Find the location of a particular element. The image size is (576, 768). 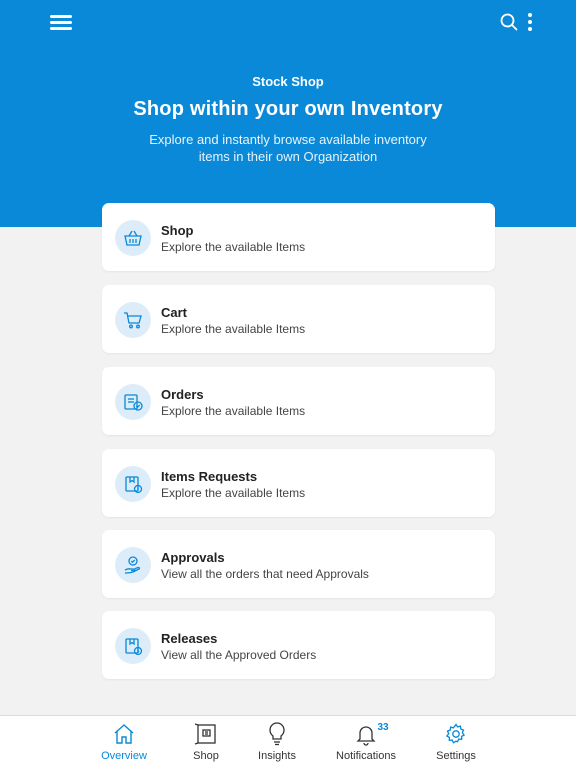

box-request-icon is located at coordinates (133, 484).